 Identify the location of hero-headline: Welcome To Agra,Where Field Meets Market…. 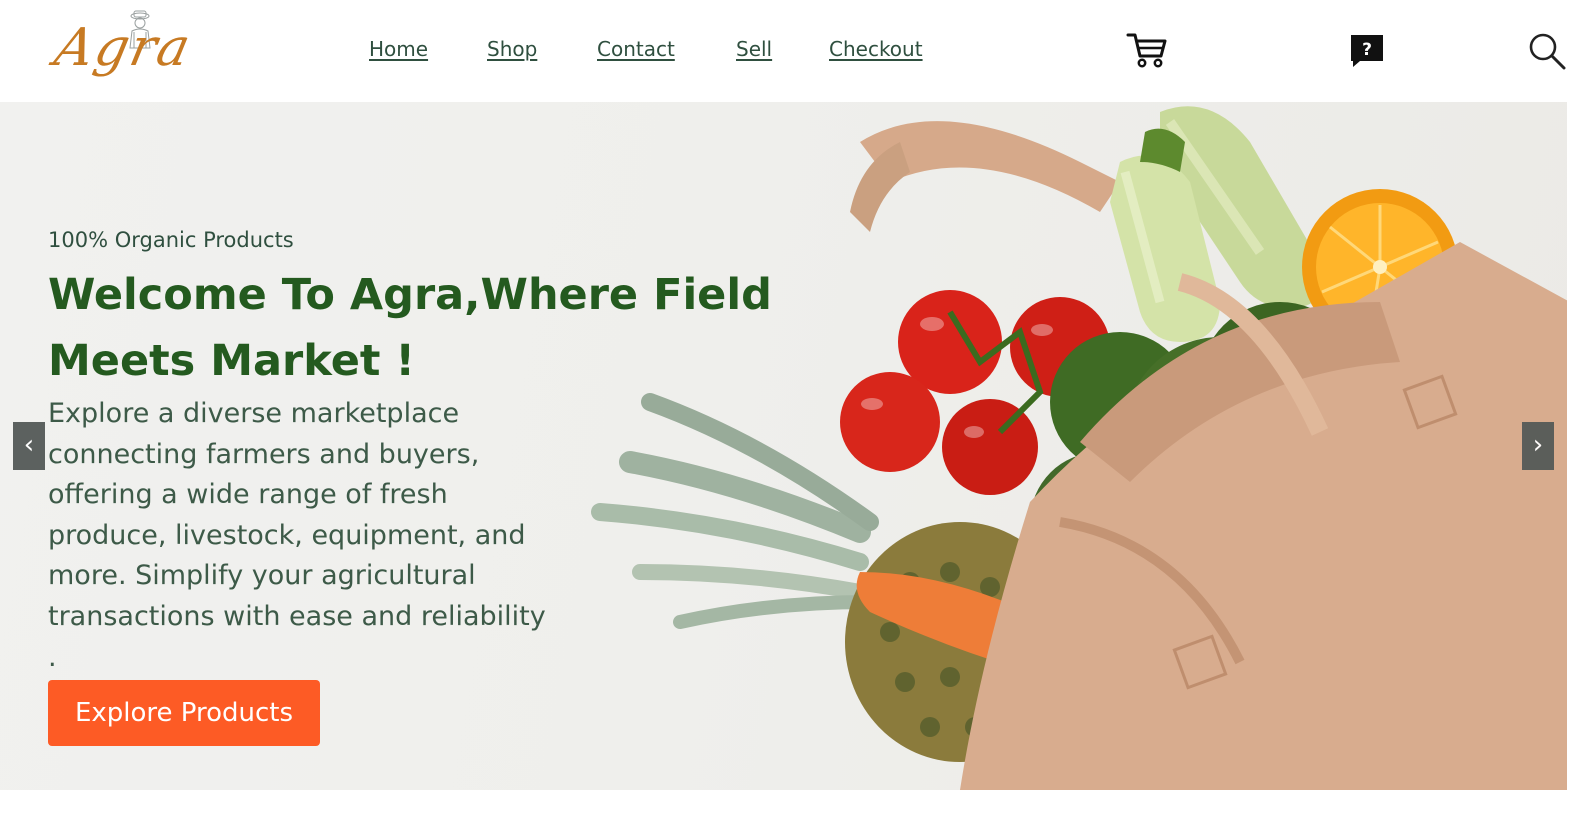
(410, 328).